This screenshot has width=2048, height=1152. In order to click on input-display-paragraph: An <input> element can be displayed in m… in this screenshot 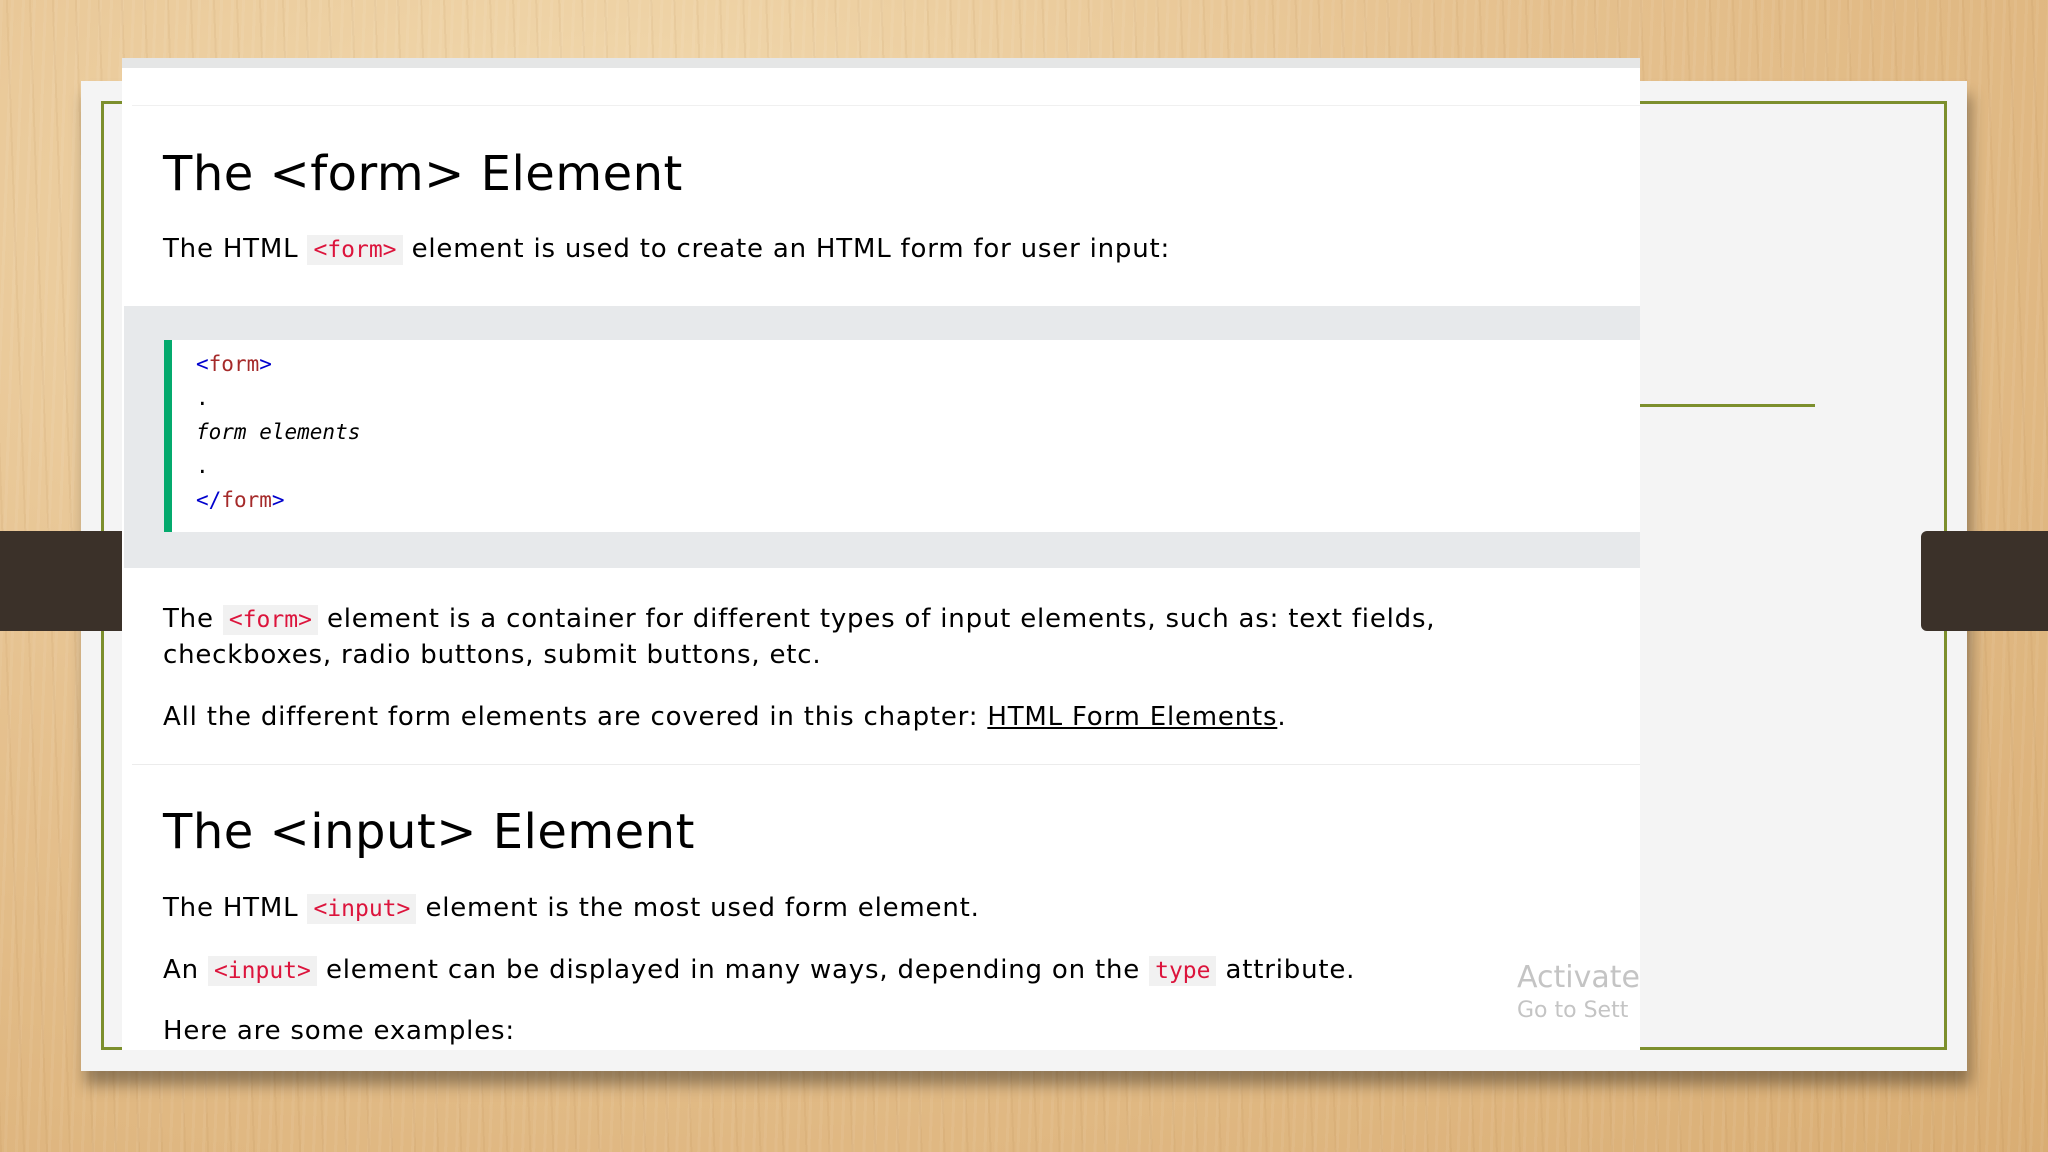, I will do `click(759, 970)`.